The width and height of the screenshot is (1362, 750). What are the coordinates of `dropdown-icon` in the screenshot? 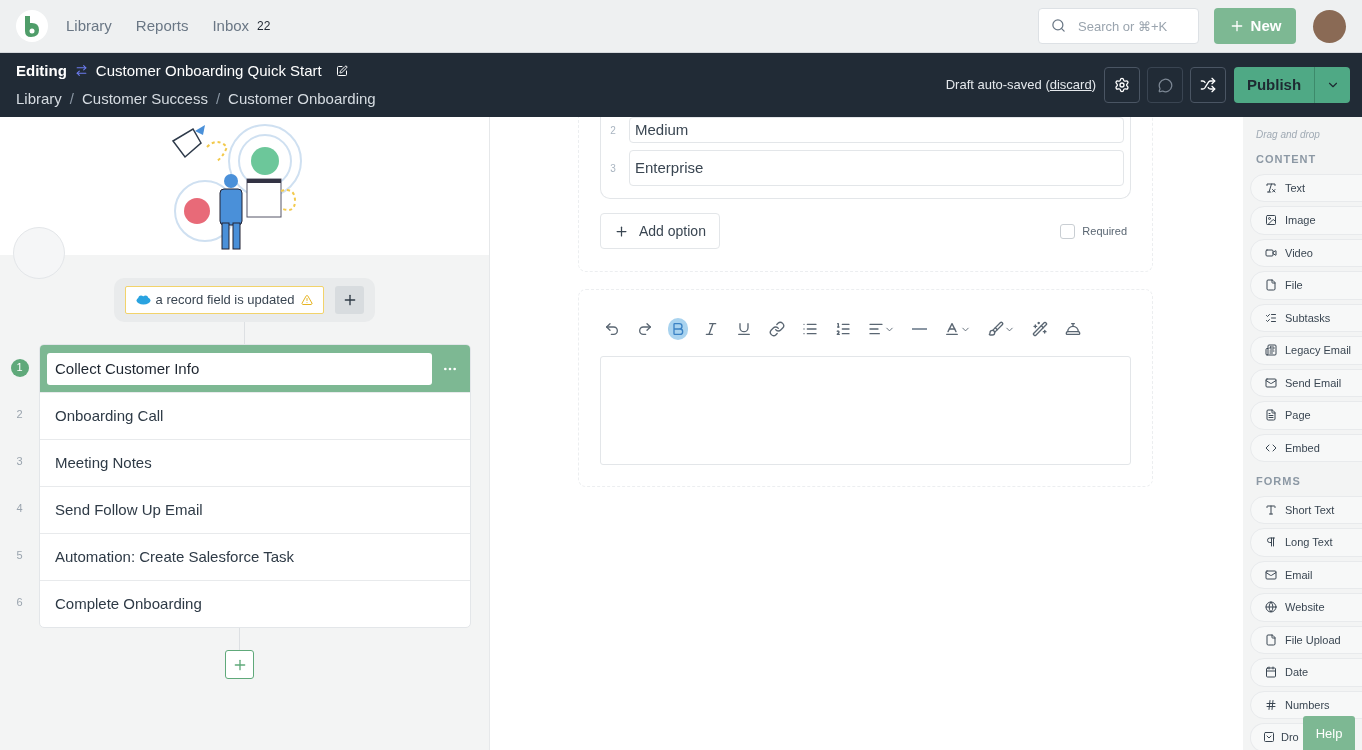 It's located at (1269, 737).